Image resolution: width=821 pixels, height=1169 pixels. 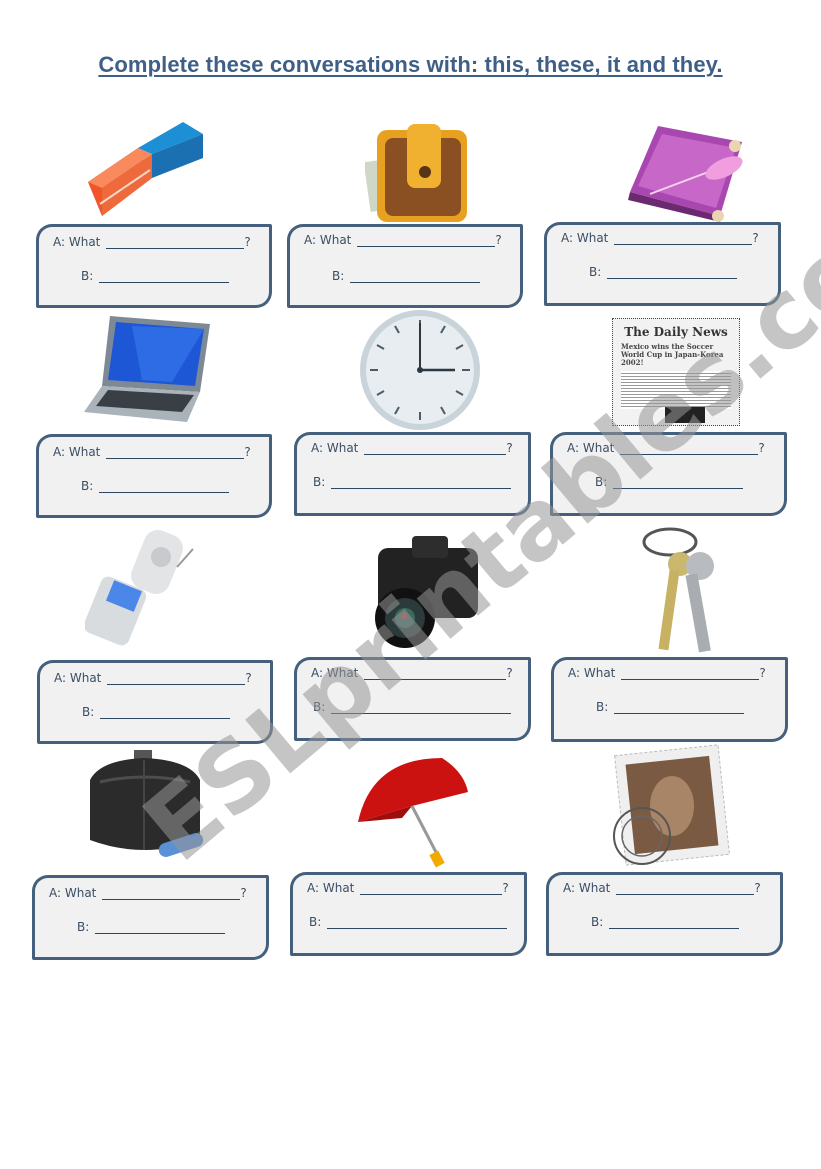 I want to click on wallet-picture, so click(x=416, y=173).